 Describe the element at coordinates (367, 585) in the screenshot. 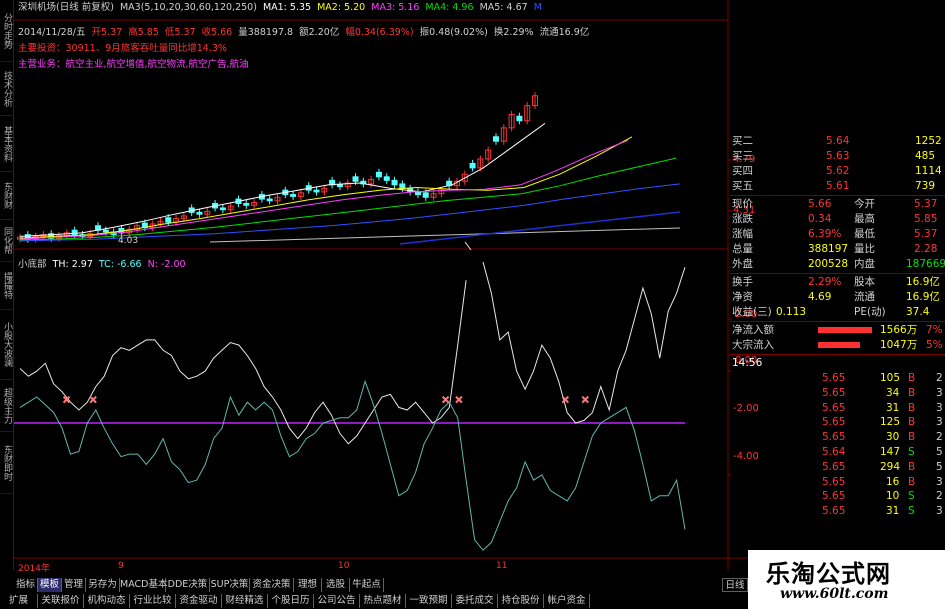

I see `indicator-tab-10: 牛起点` at that location.